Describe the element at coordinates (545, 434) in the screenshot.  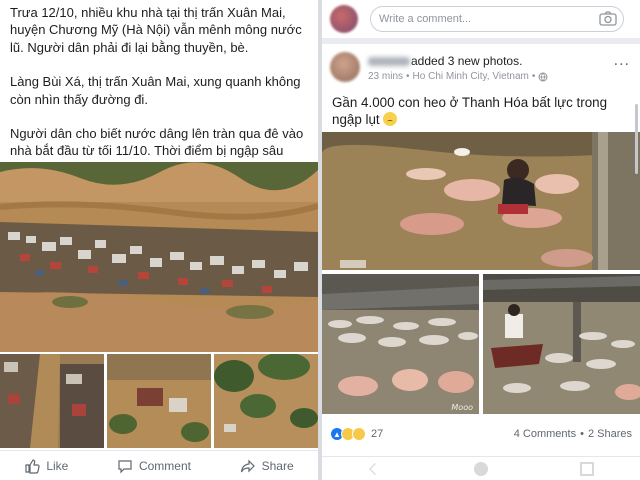
I see `comment-count: 4 Comments` at that location.